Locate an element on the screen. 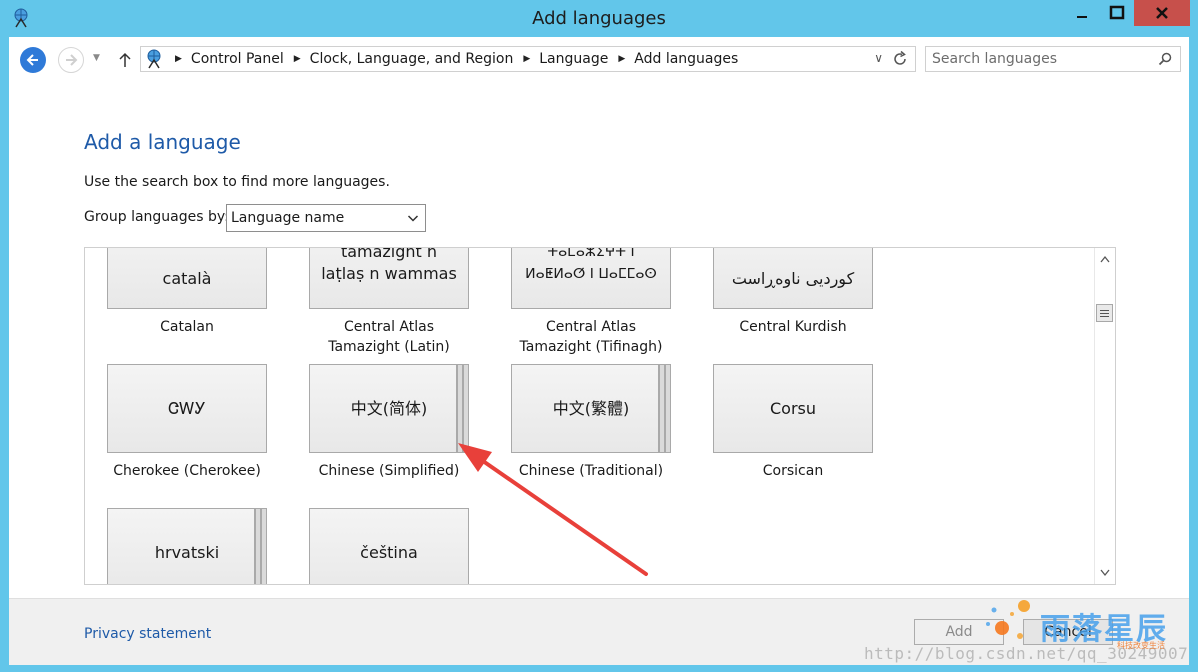 Image resolution: width=1198 pixels, height=672 pixels. language-native-name: Corsu is located at coordinates (793, 408).